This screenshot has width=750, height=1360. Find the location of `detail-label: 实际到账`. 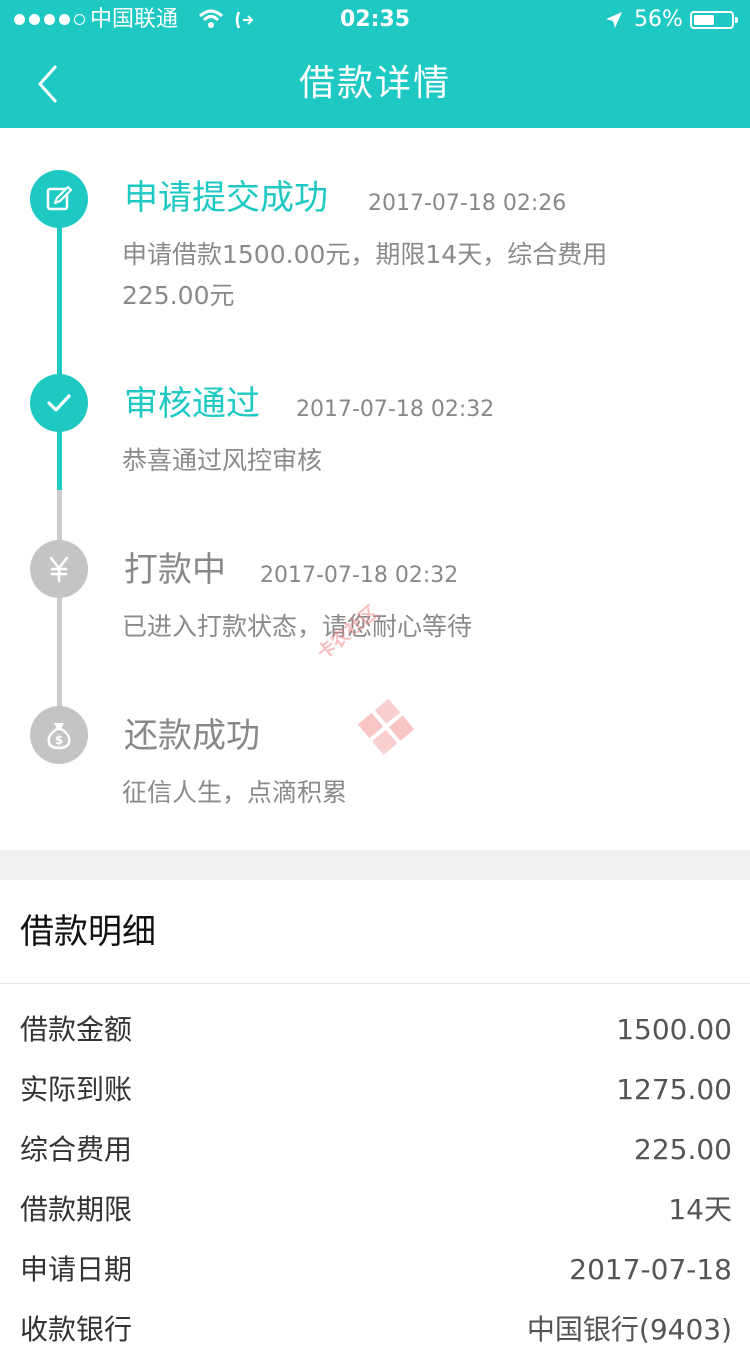

detail-label: 实际到账 is located at coordinates (76, 1089).